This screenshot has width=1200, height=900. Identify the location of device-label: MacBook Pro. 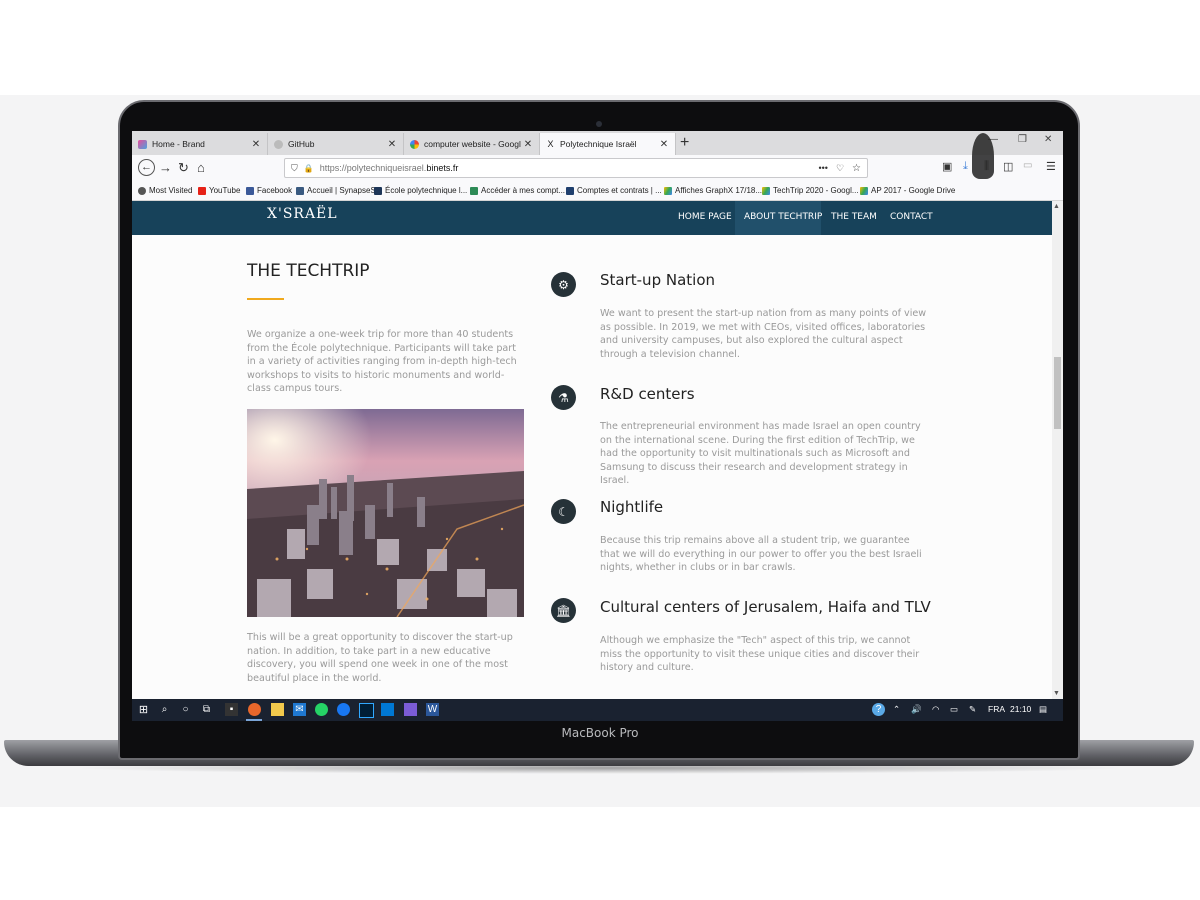
(600, 733).